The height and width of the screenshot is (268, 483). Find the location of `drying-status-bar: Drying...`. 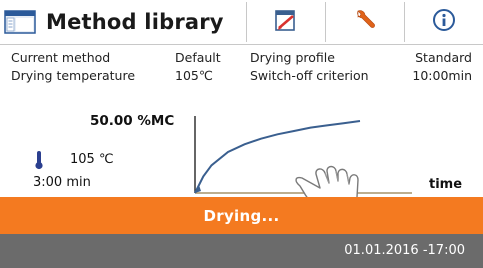

drying-status-bar: Drying... is located at coordinates (241, 215).